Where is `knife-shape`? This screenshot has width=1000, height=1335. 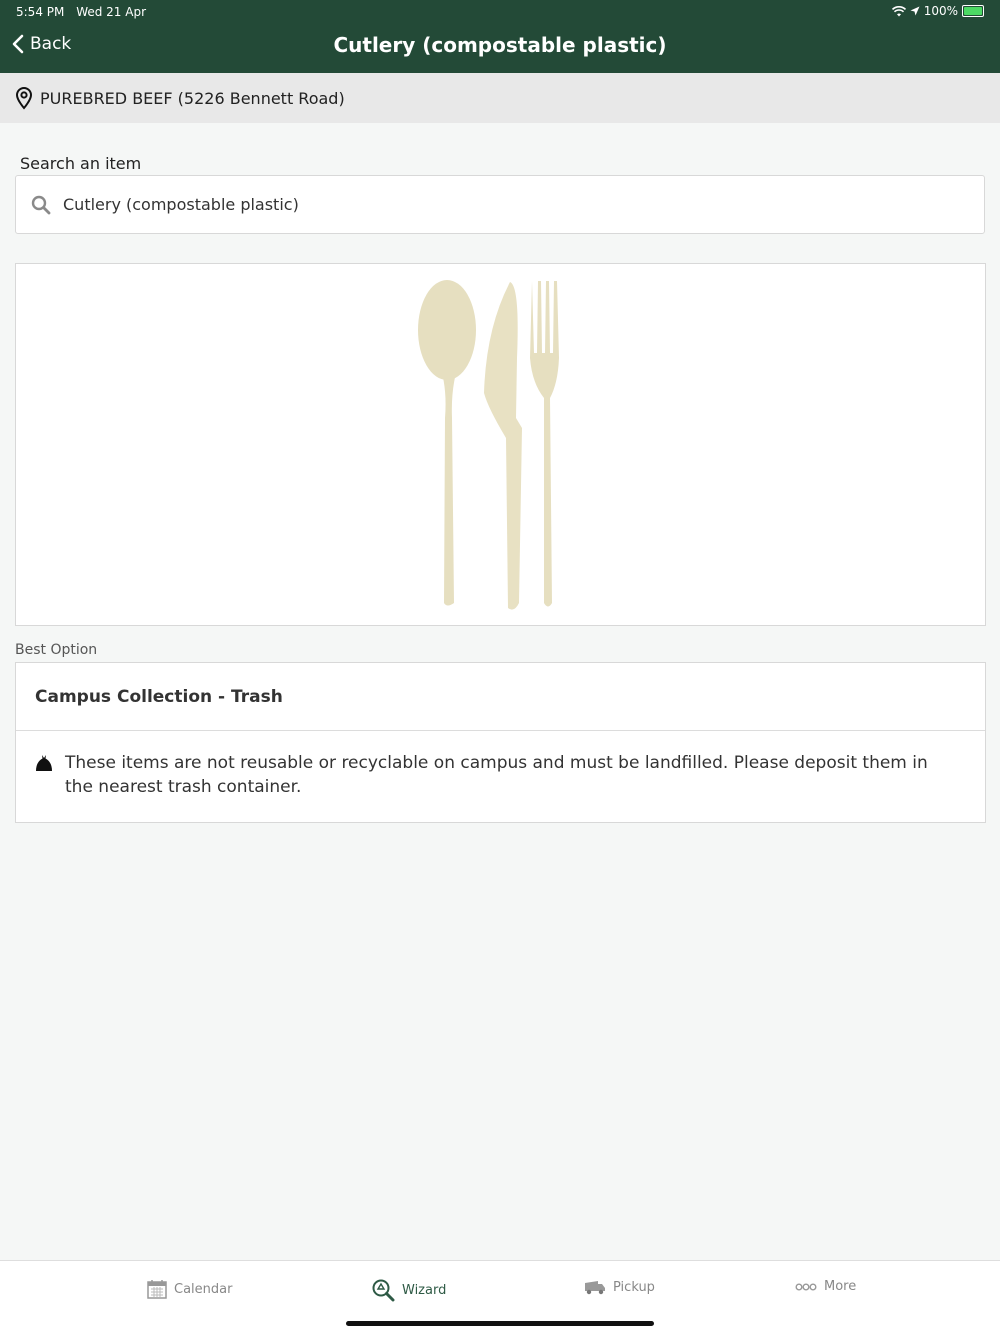
knife-shape is located at coordinates (503, 446).